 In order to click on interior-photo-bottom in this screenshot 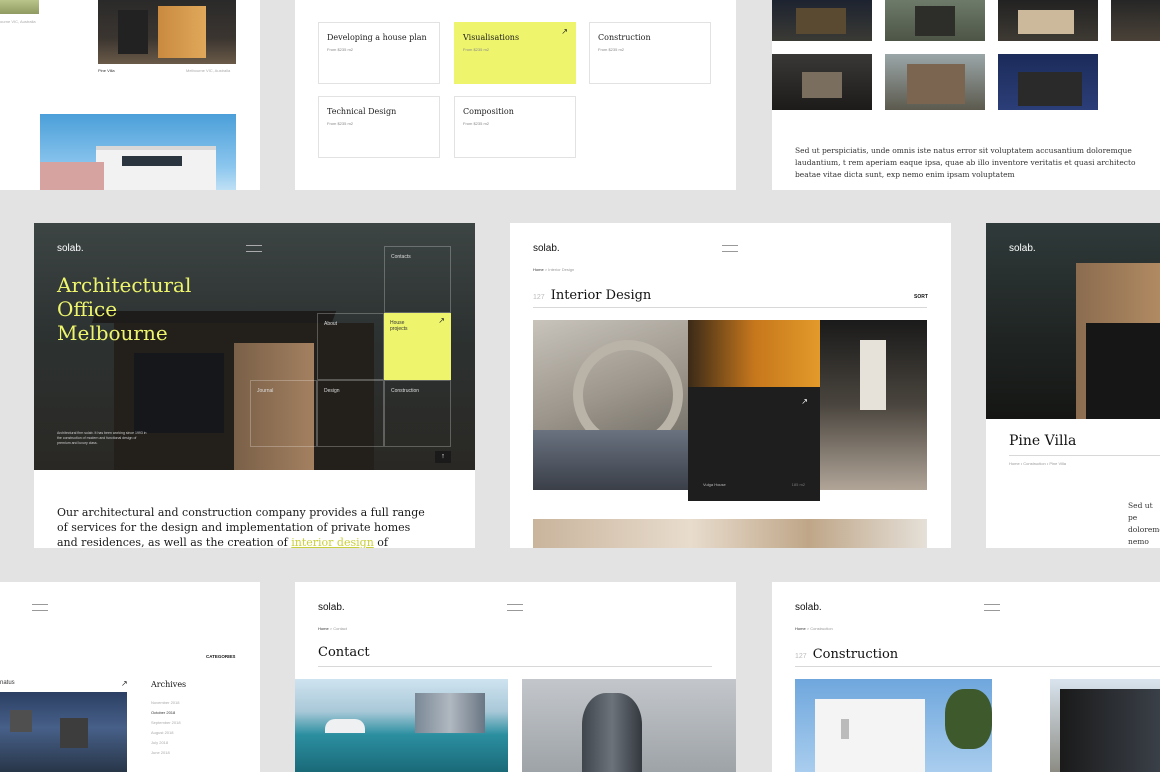, I will do `click(730, 533)`.